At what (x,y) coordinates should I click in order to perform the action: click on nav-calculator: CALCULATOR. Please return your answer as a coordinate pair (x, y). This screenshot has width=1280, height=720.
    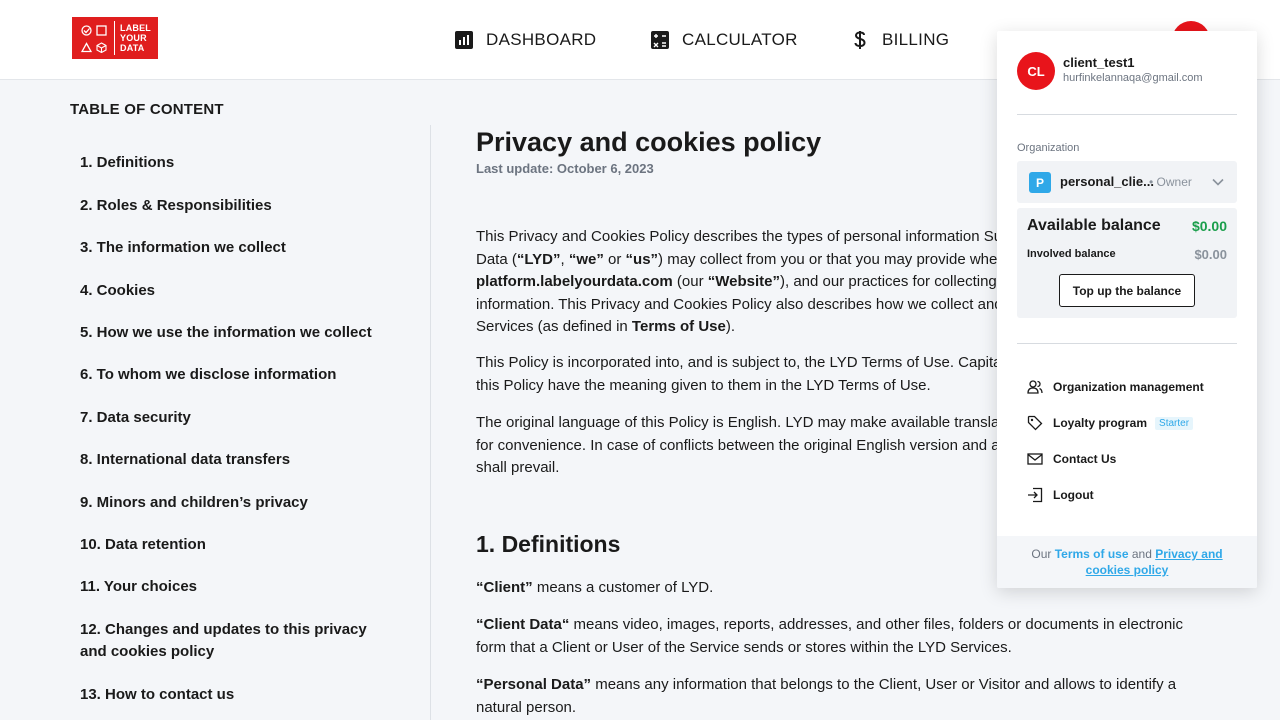
    Looking at the image, I should click on (724, 40).